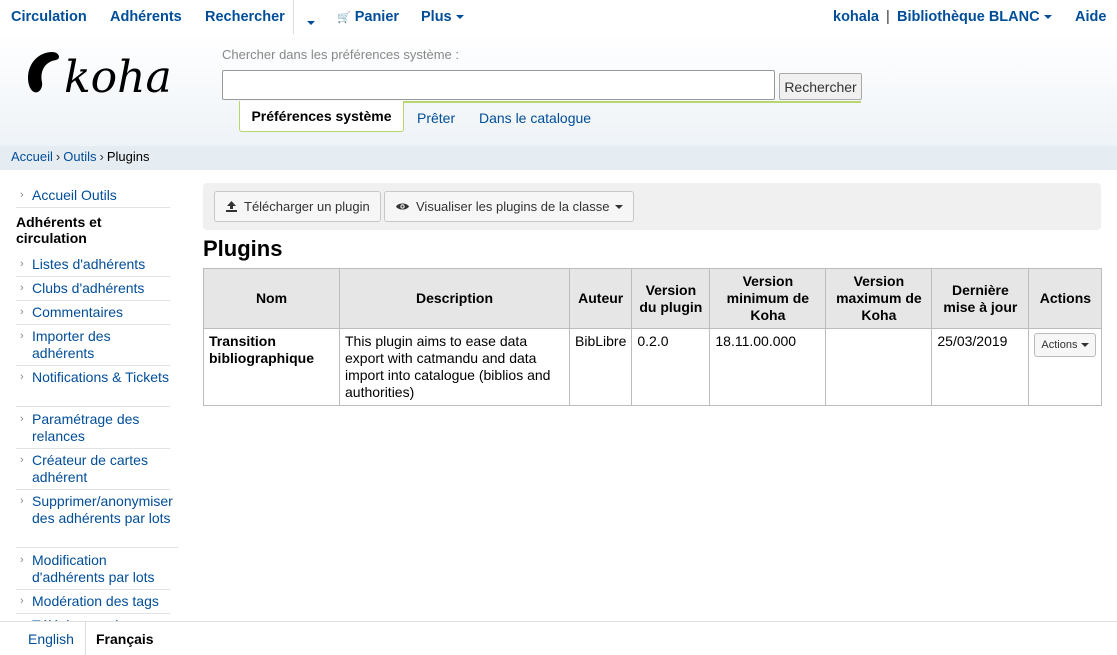 This screenshot has width=1117, height=655. I want to click on nav-library-label: Bibliothèque BLANC, so click(968, 17).